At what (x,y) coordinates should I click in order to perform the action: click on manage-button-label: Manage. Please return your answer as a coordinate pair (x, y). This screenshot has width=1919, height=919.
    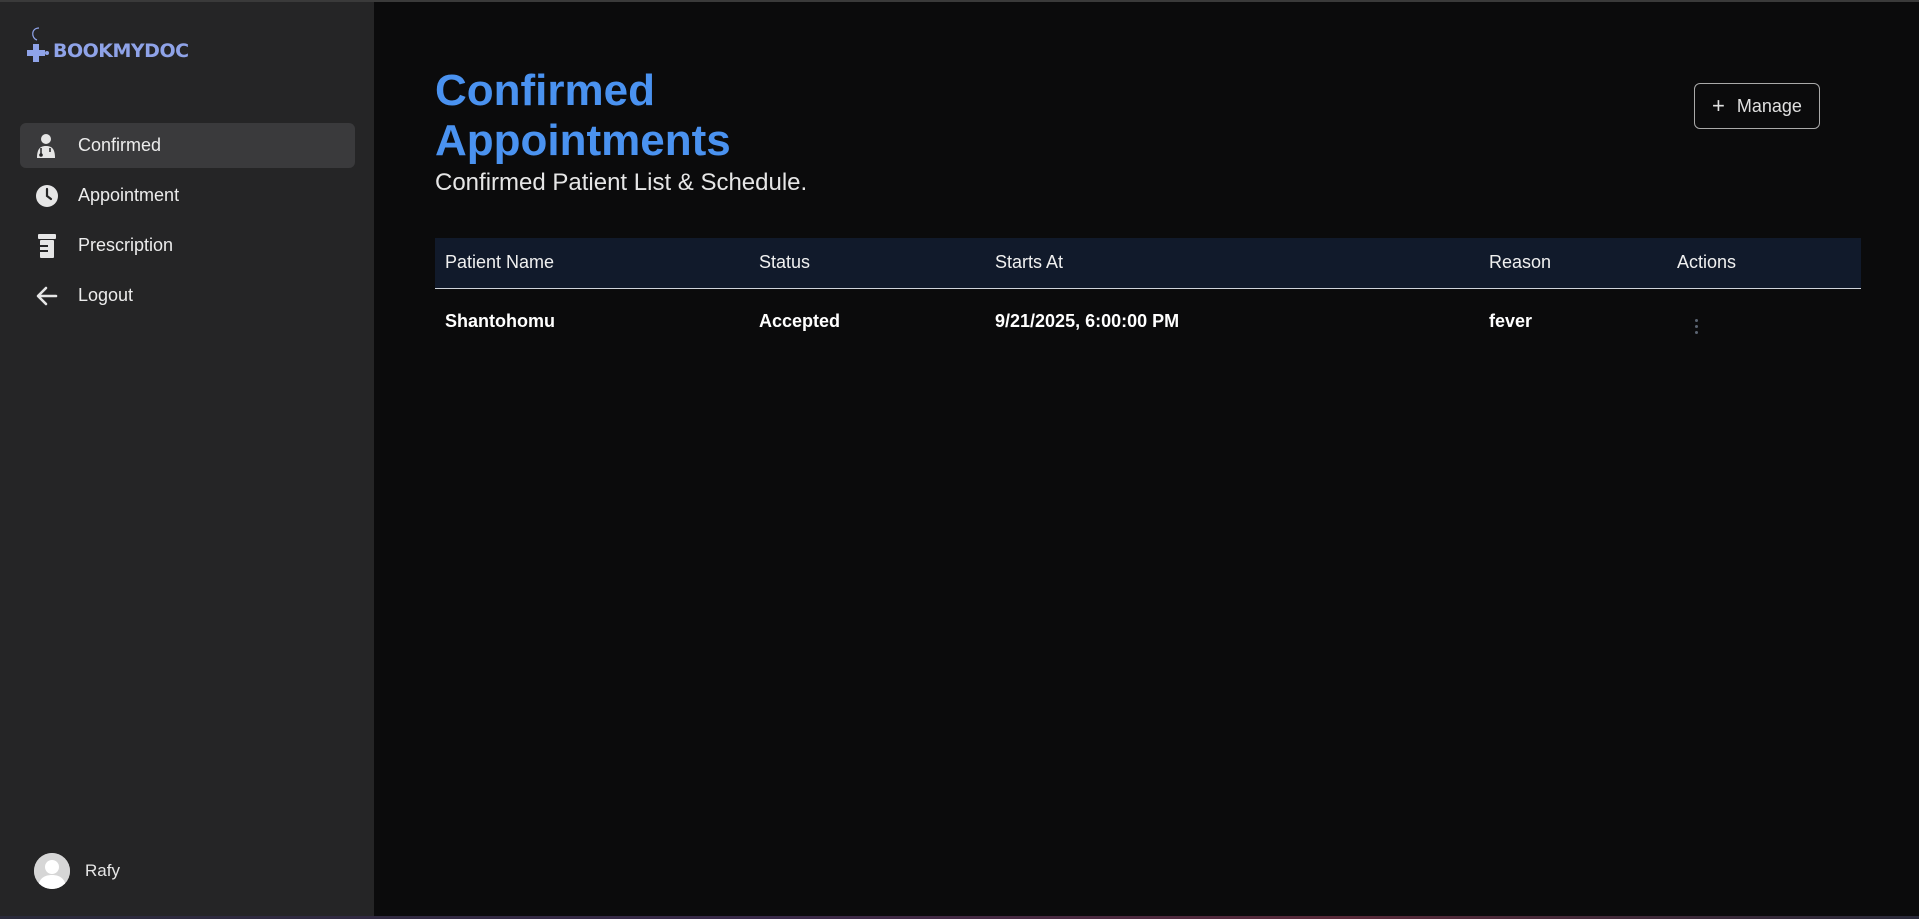
    Looking at the image, I should click on (1769, 105).